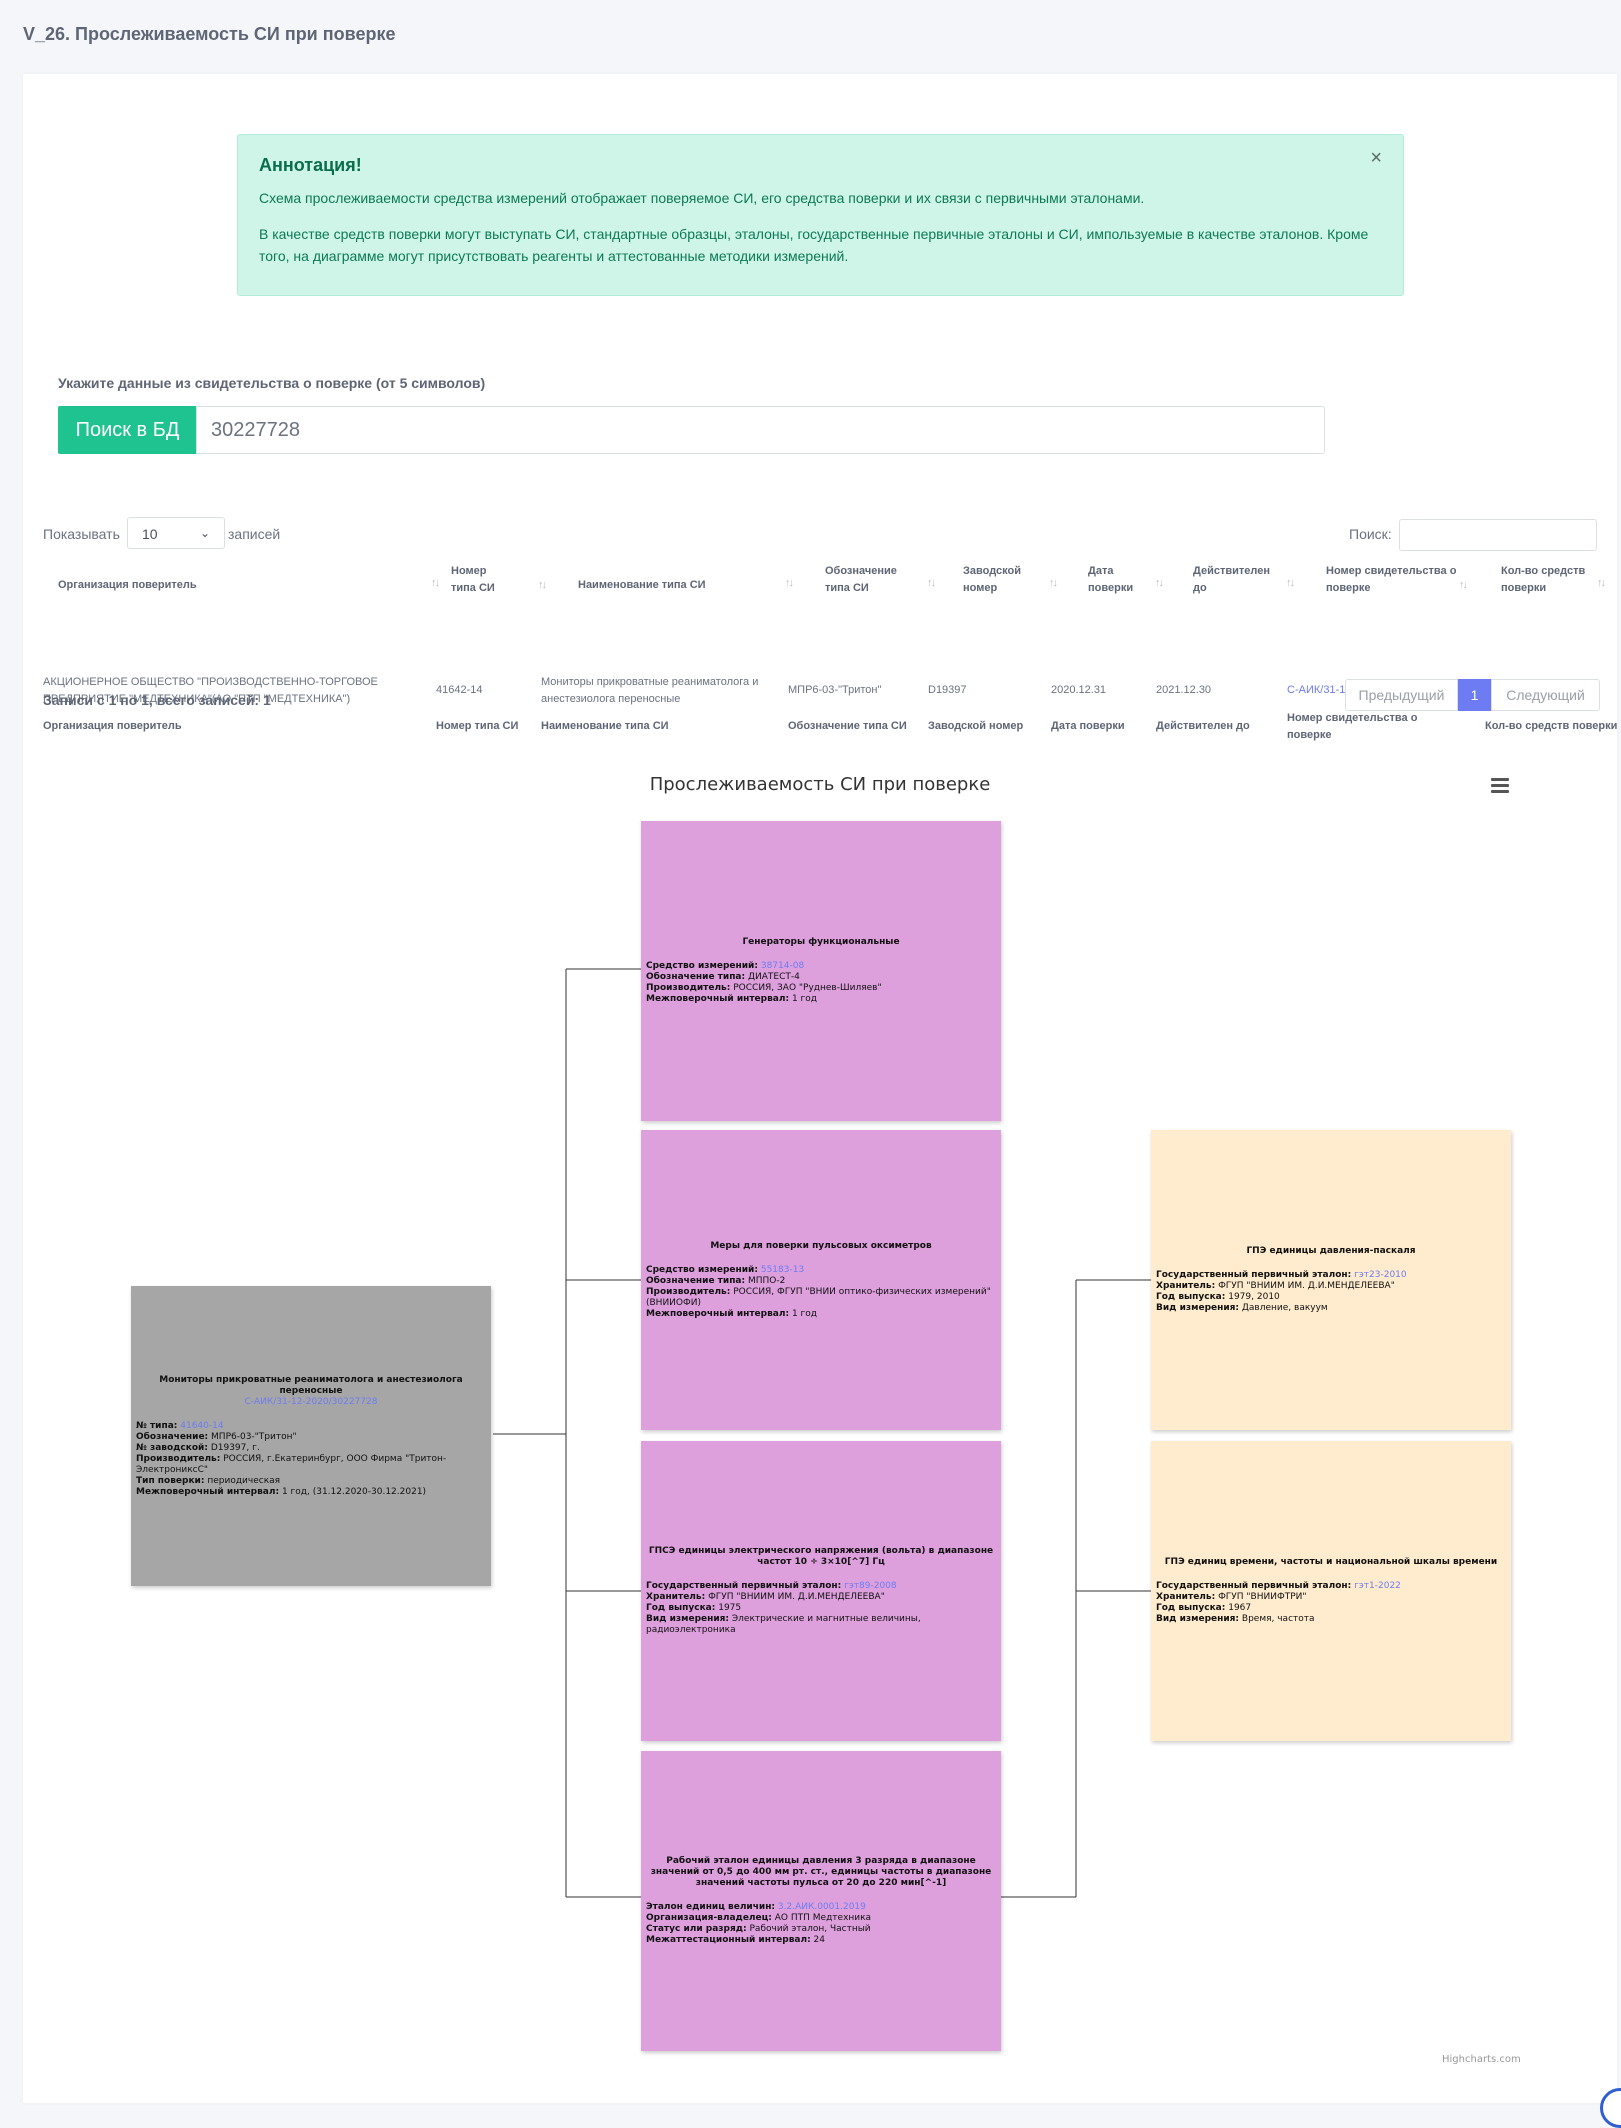 The width and height of the screenshot is (1621, 2128). What do you see at coordinates (696, 1929) in the screenshot?
I see `node-key: Статус или разряд:` at bounding box center [696, 1929].